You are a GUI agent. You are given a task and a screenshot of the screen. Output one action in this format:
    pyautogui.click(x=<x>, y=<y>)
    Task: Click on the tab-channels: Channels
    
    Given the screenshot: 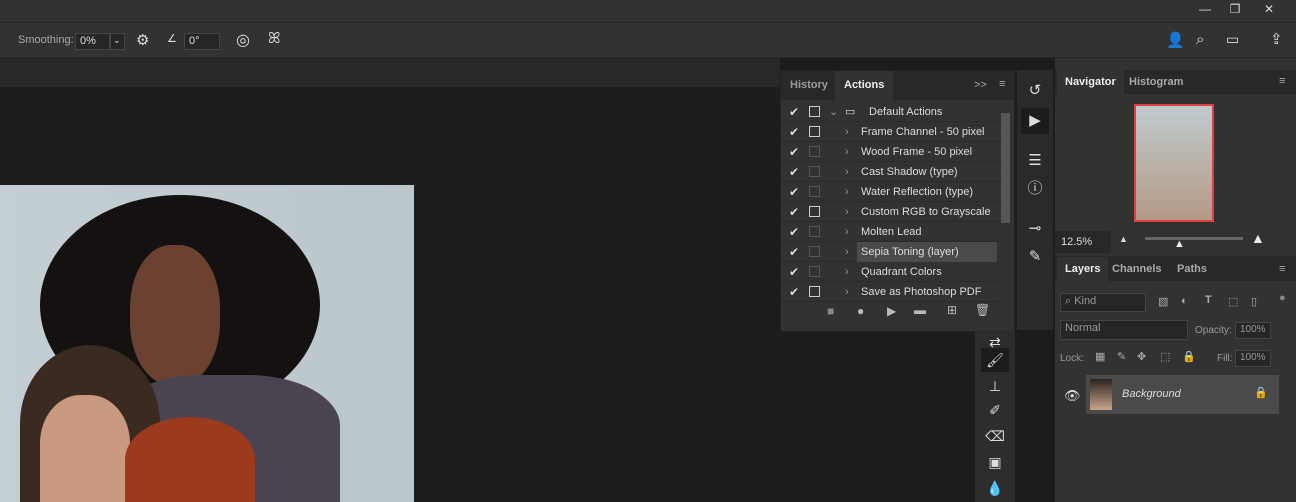 What is the action you would take?
    pyautogui.click(x=1137, y=269)
    